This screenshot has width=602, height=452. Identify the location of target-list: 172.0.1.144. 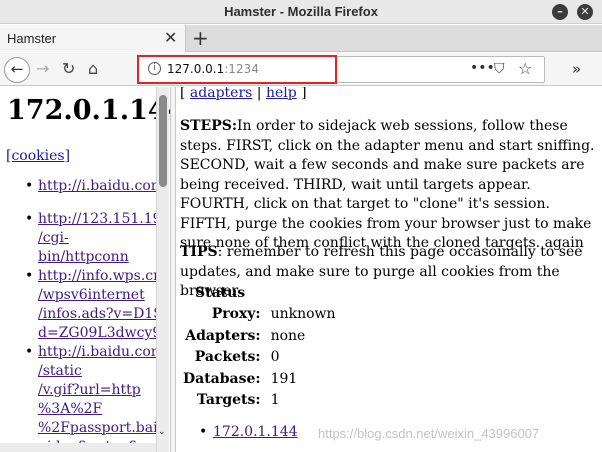
(248, 432).